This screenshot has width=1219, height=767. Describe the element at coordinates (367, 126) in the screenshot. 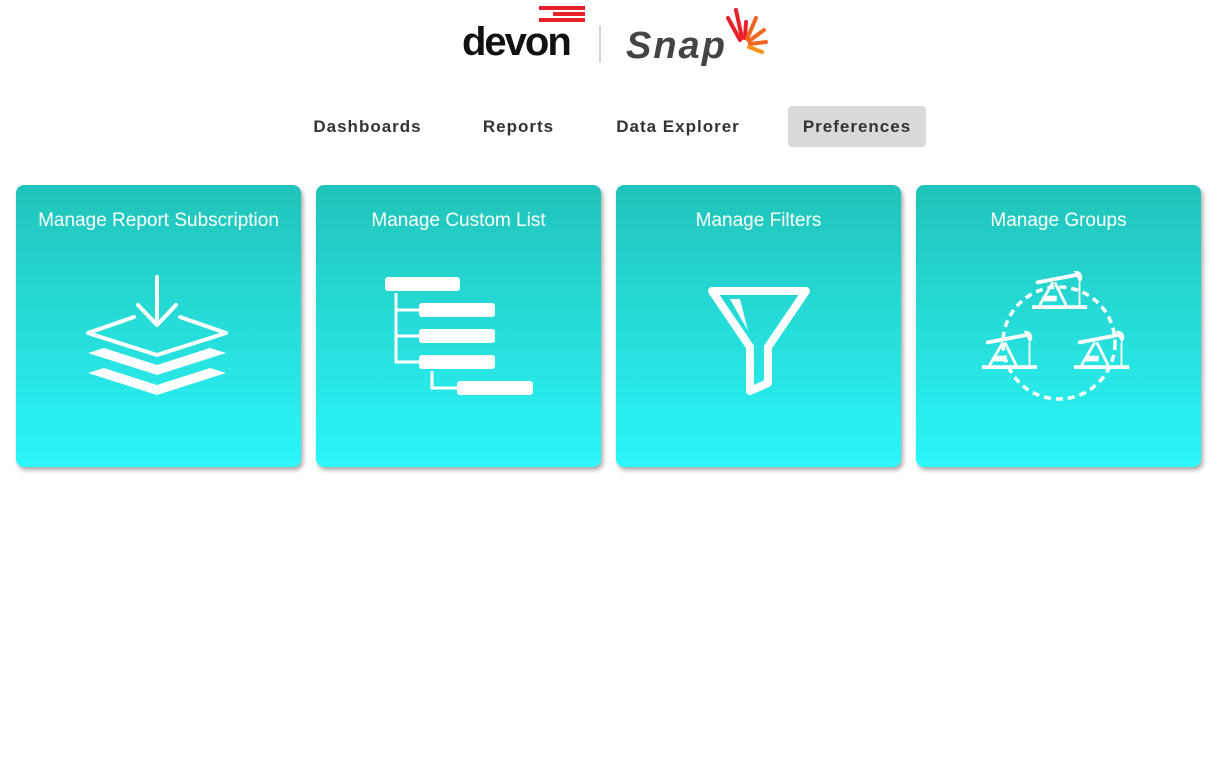

I see `nav-dashboards: Dashboards` at that location.